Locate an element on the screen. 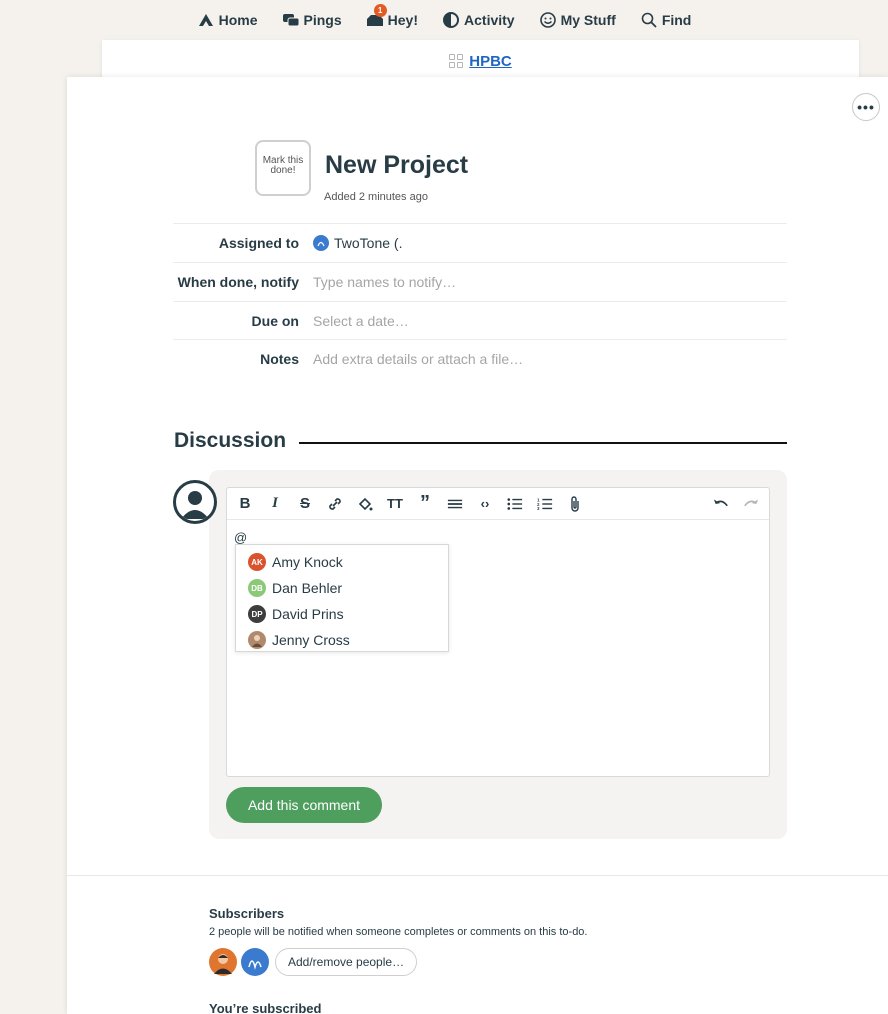  added-timestamp: Added 2 minutes ago is located at coordinates (376, 197).